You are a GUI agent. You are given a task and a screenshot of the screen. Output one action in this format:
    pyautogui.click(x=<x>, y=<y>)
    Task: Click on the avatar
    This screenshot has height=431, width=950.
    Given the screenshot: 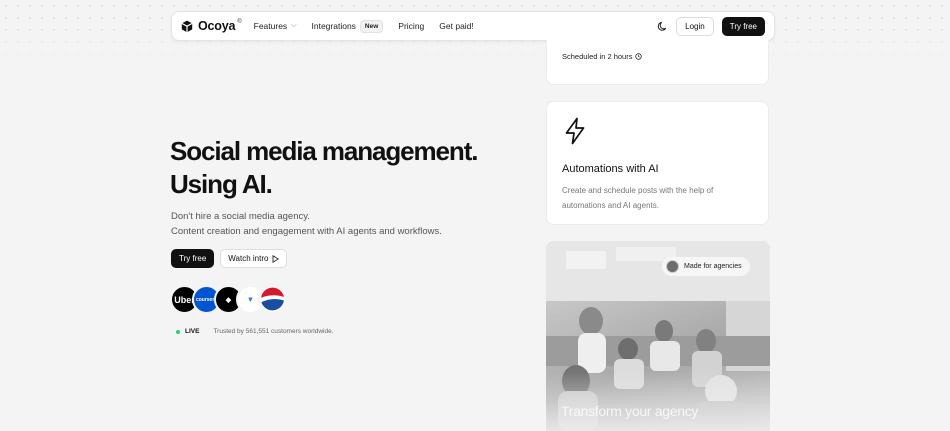 What is the action you would take?
    pyautogui.click(x=672, y=266)
    